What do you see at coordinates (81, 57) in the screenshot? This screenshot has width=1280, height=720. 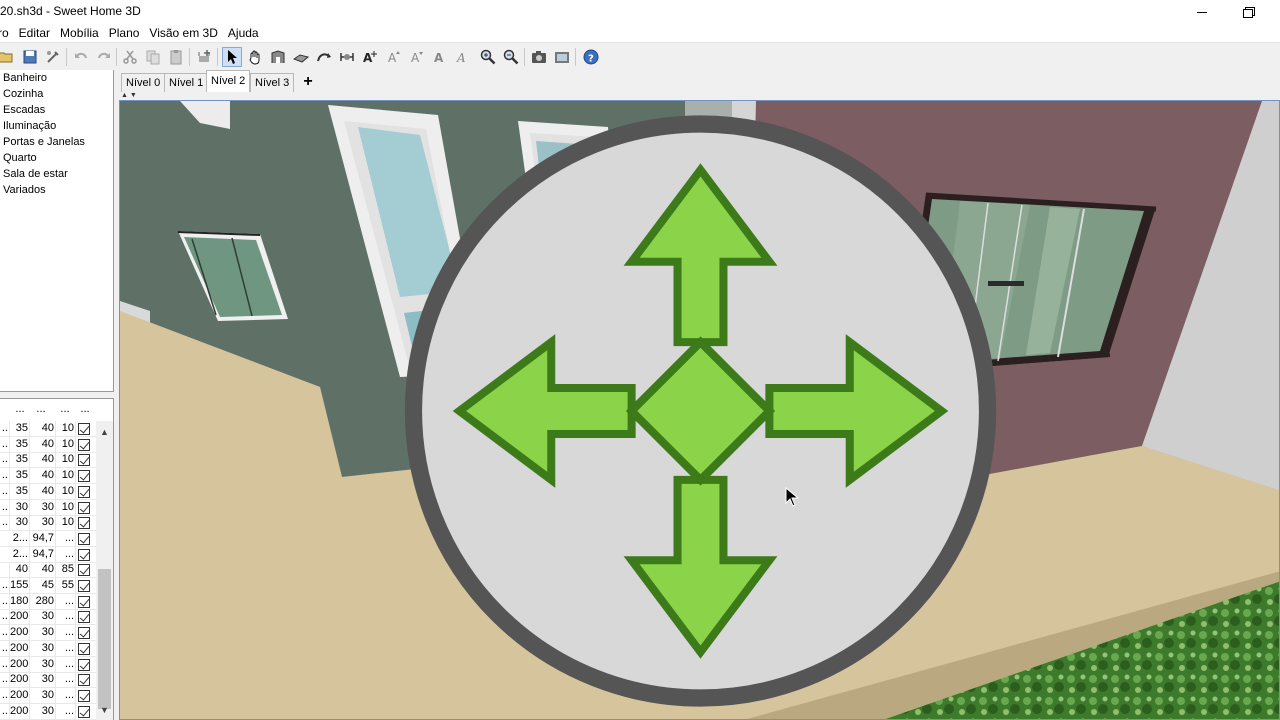 I see `undo-icon` at bounding box center [81, 57].